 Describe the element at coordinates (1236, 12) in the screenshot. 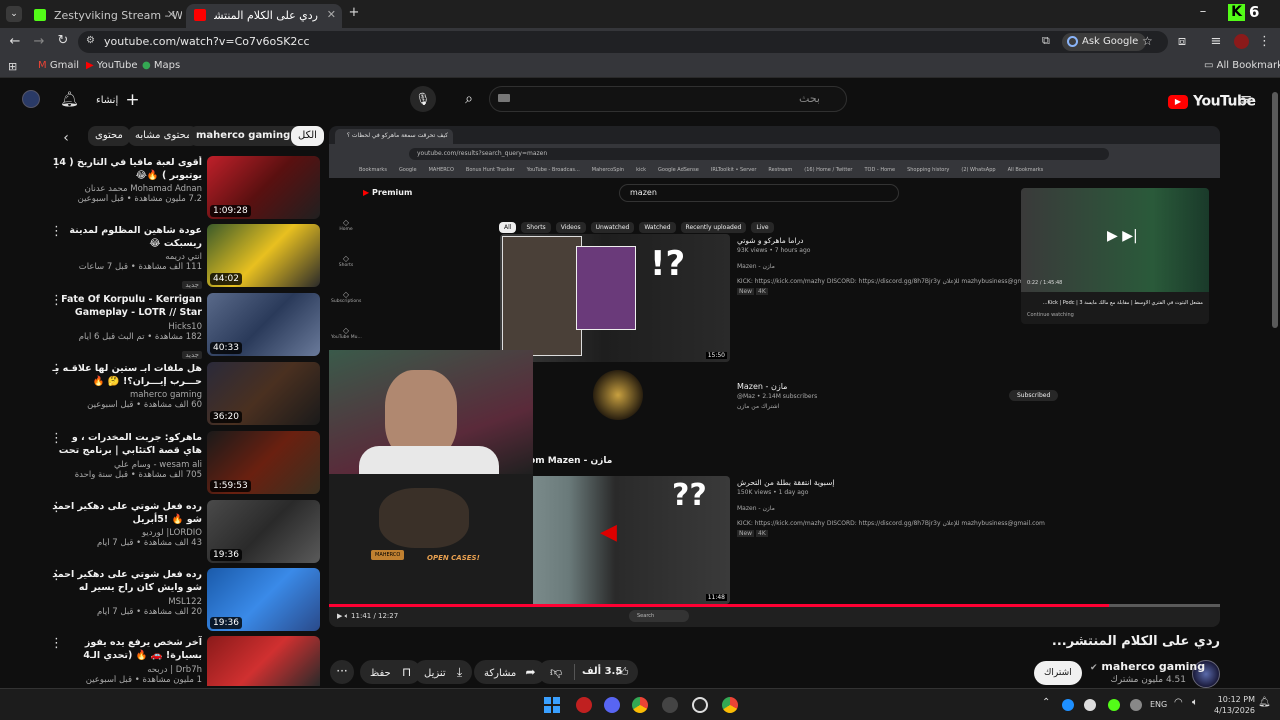

I see `kick-extension-icon: K` at that location.